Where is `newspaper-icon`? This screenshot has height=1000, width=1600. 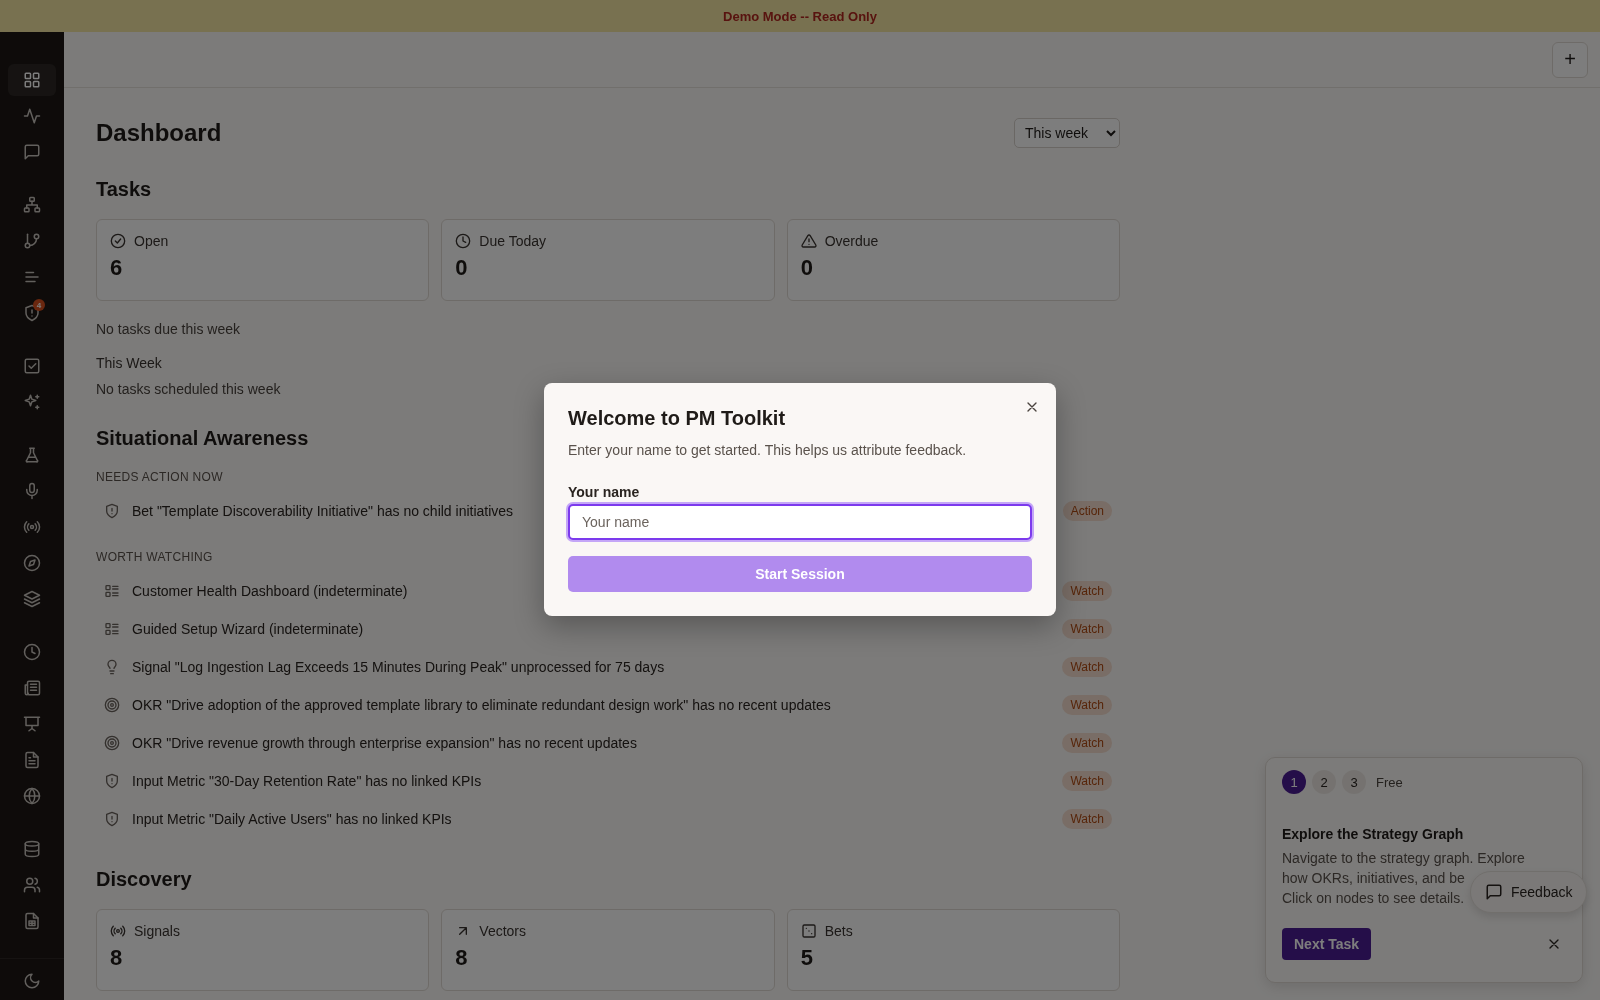
newspaper-icon is located at coordinates (32, 688).